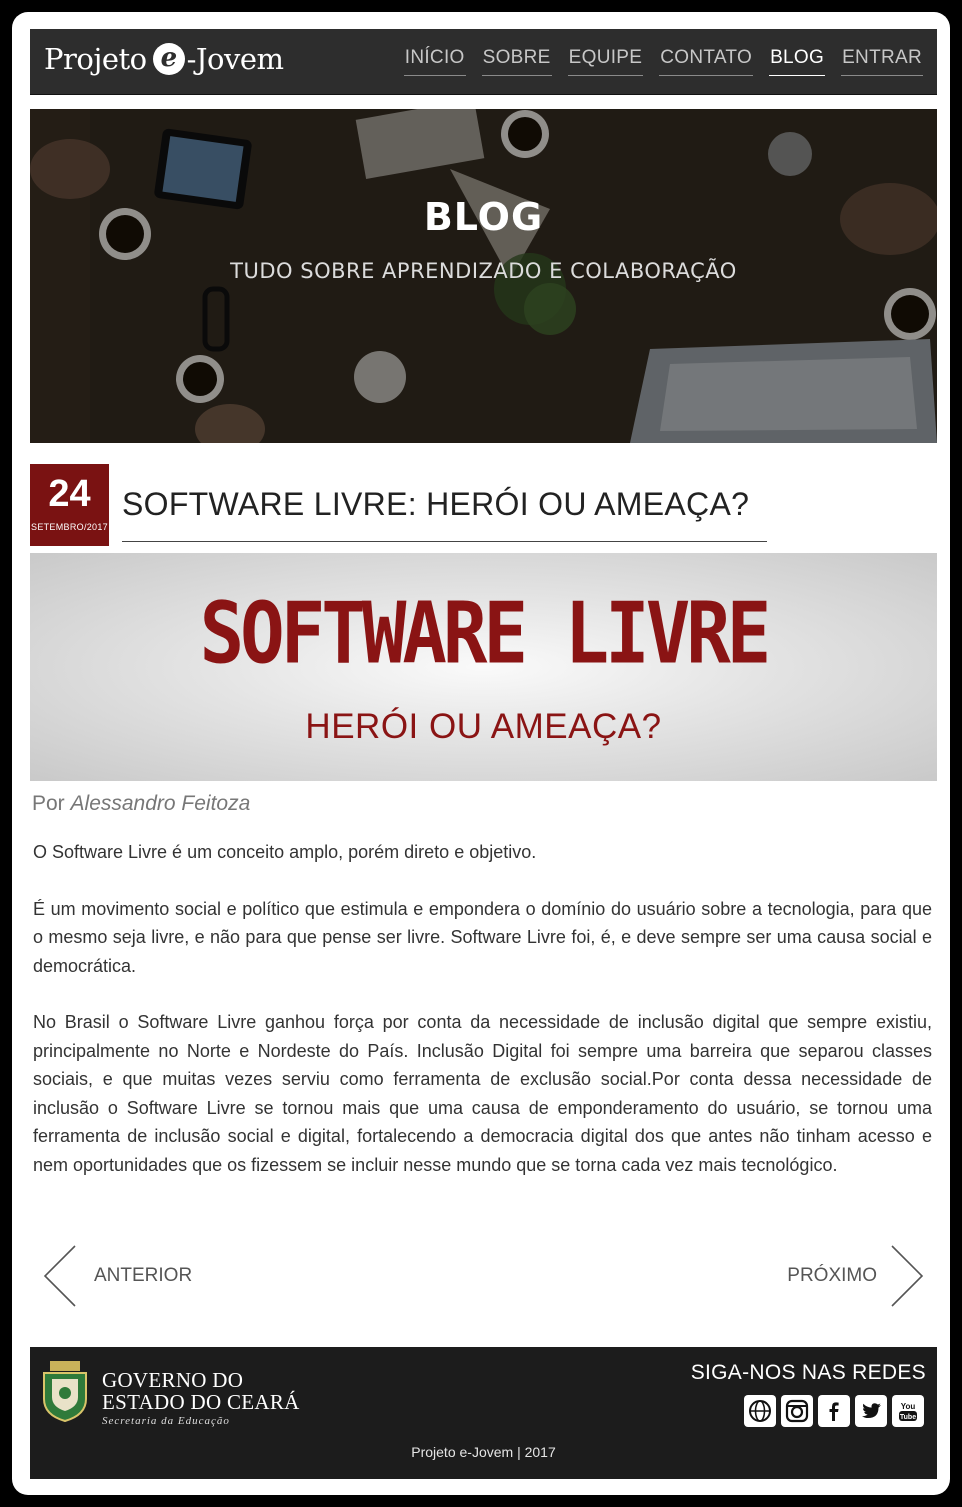 Image resolution: width=962 pixels, height=1507 pixels. Describe the element at coordinates (871, 1411) in the screenshot. I see `twitter-icon` at that location.